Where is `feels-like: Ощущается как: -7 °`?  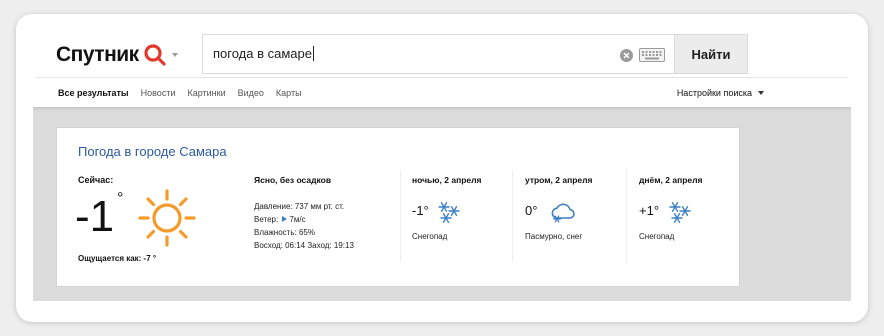
feels-like: Ощущается как: -7 ° is located at coordinates (117, 258).